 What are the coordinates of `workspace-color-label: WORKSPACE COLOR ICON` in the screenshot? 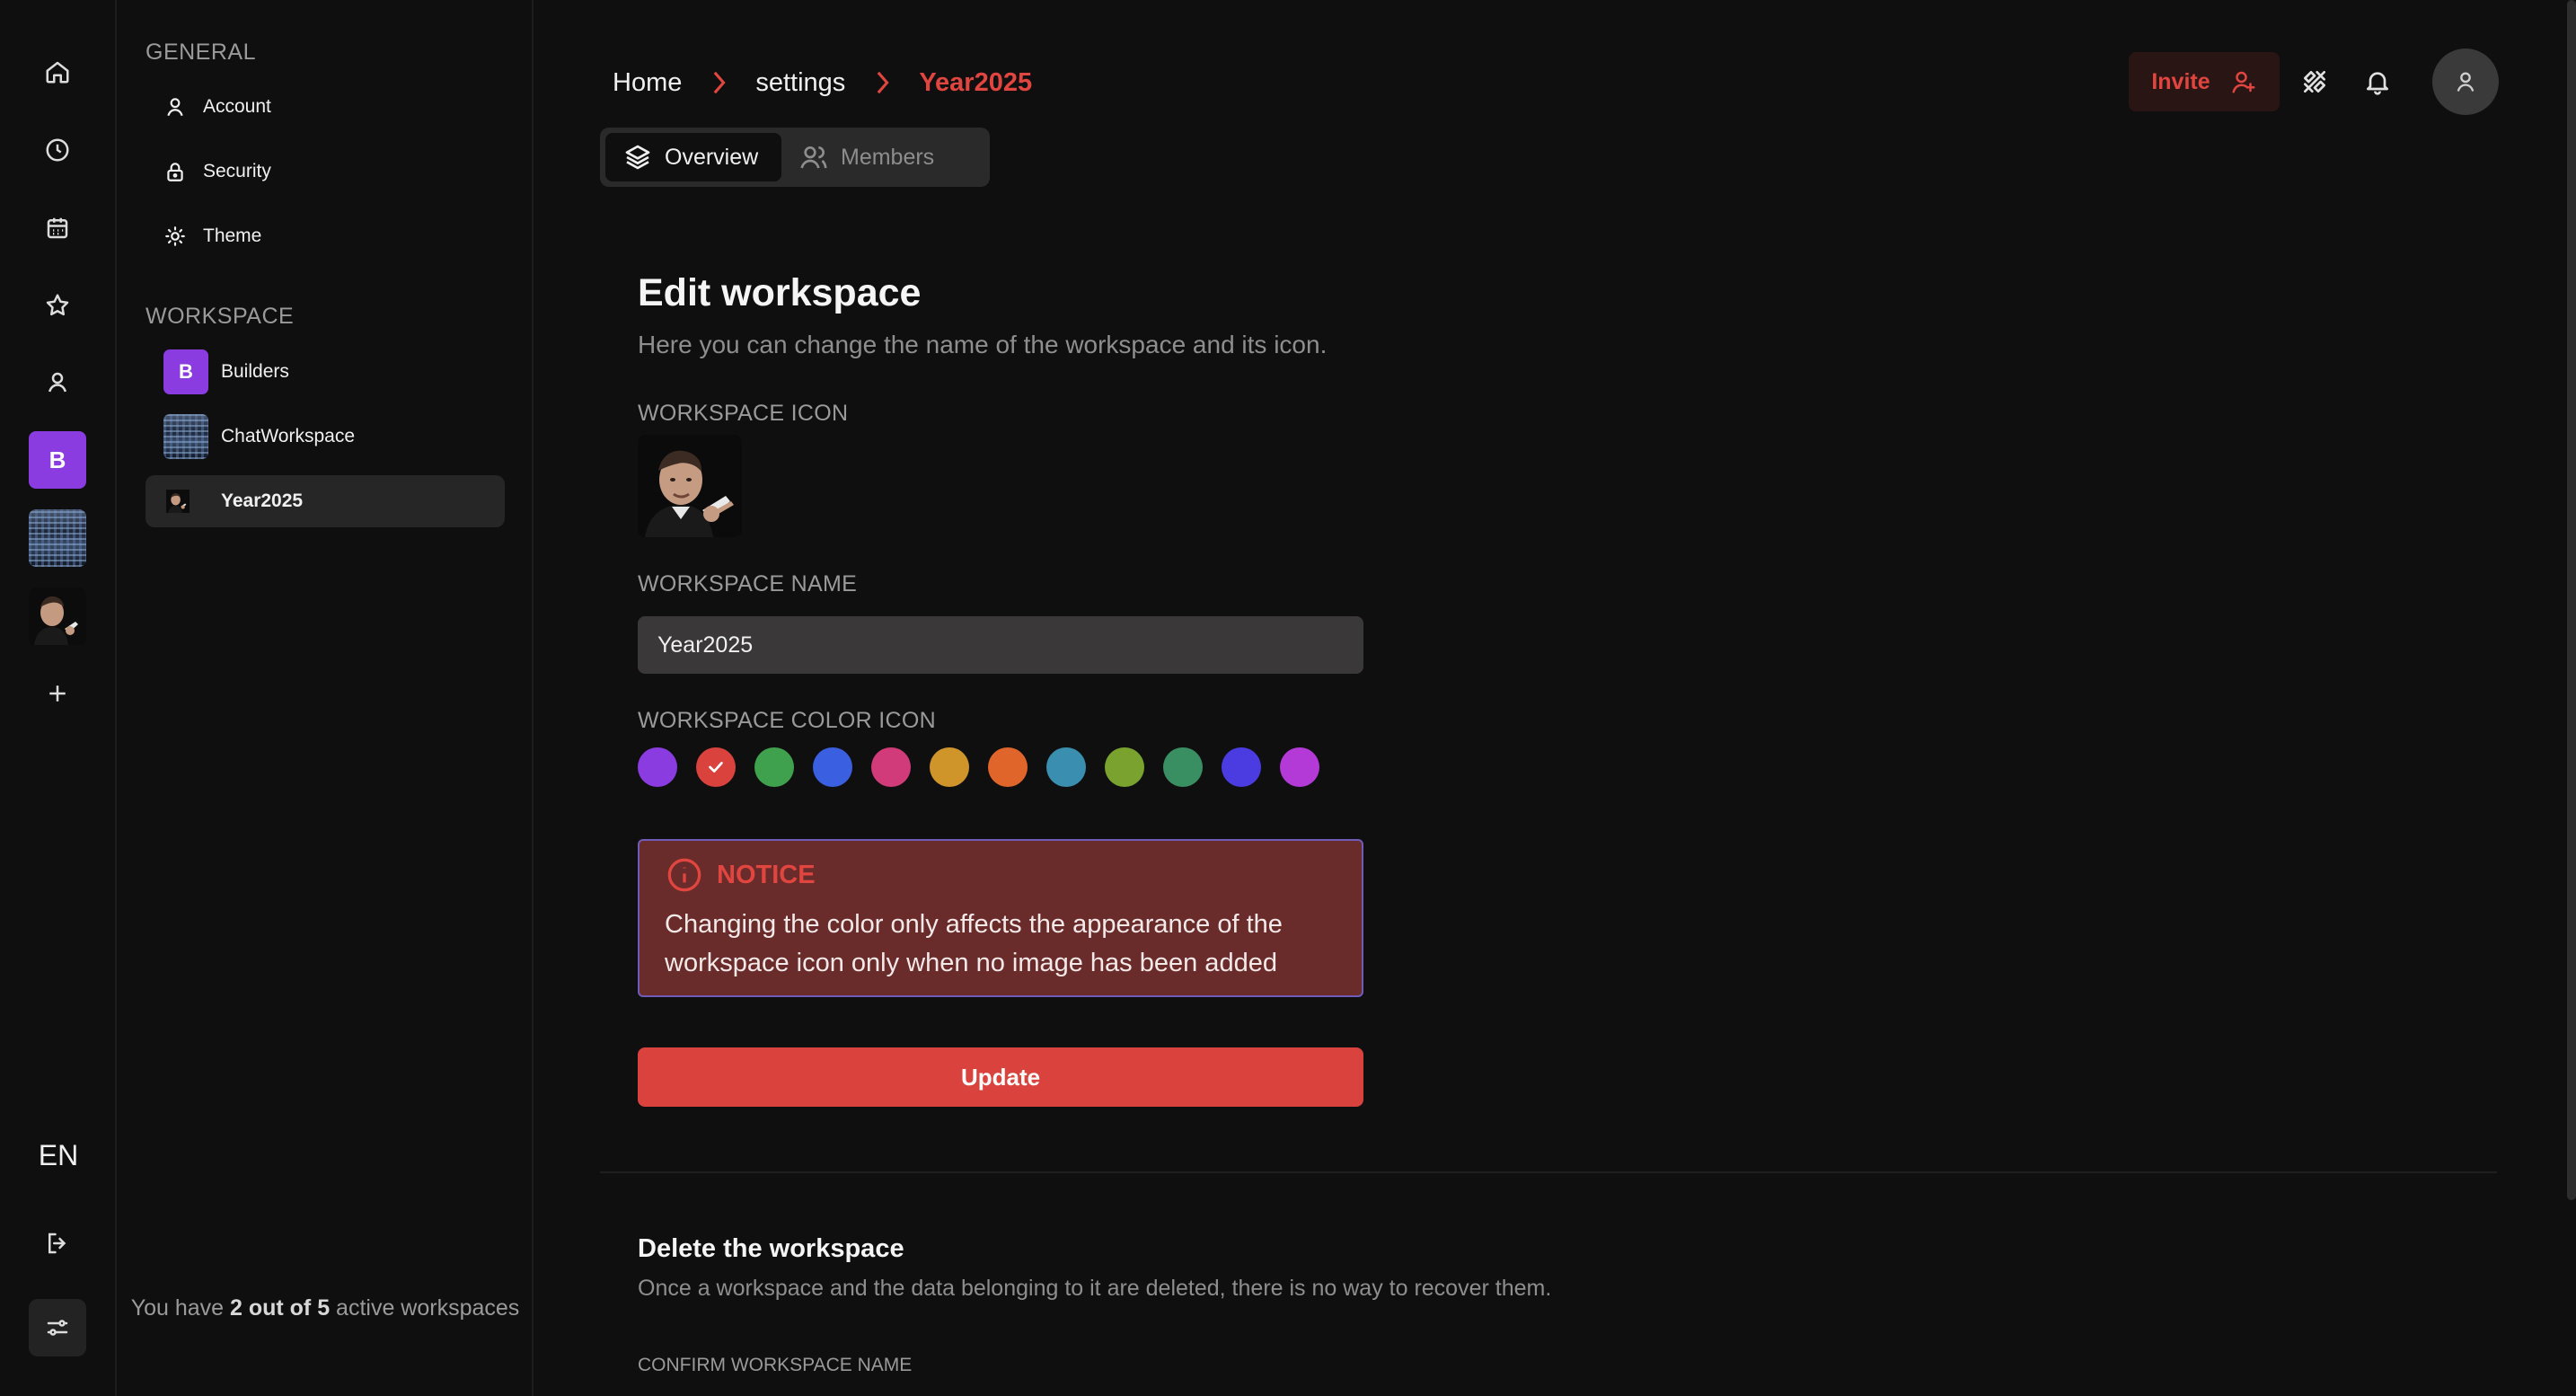 It's located at (787, 721).